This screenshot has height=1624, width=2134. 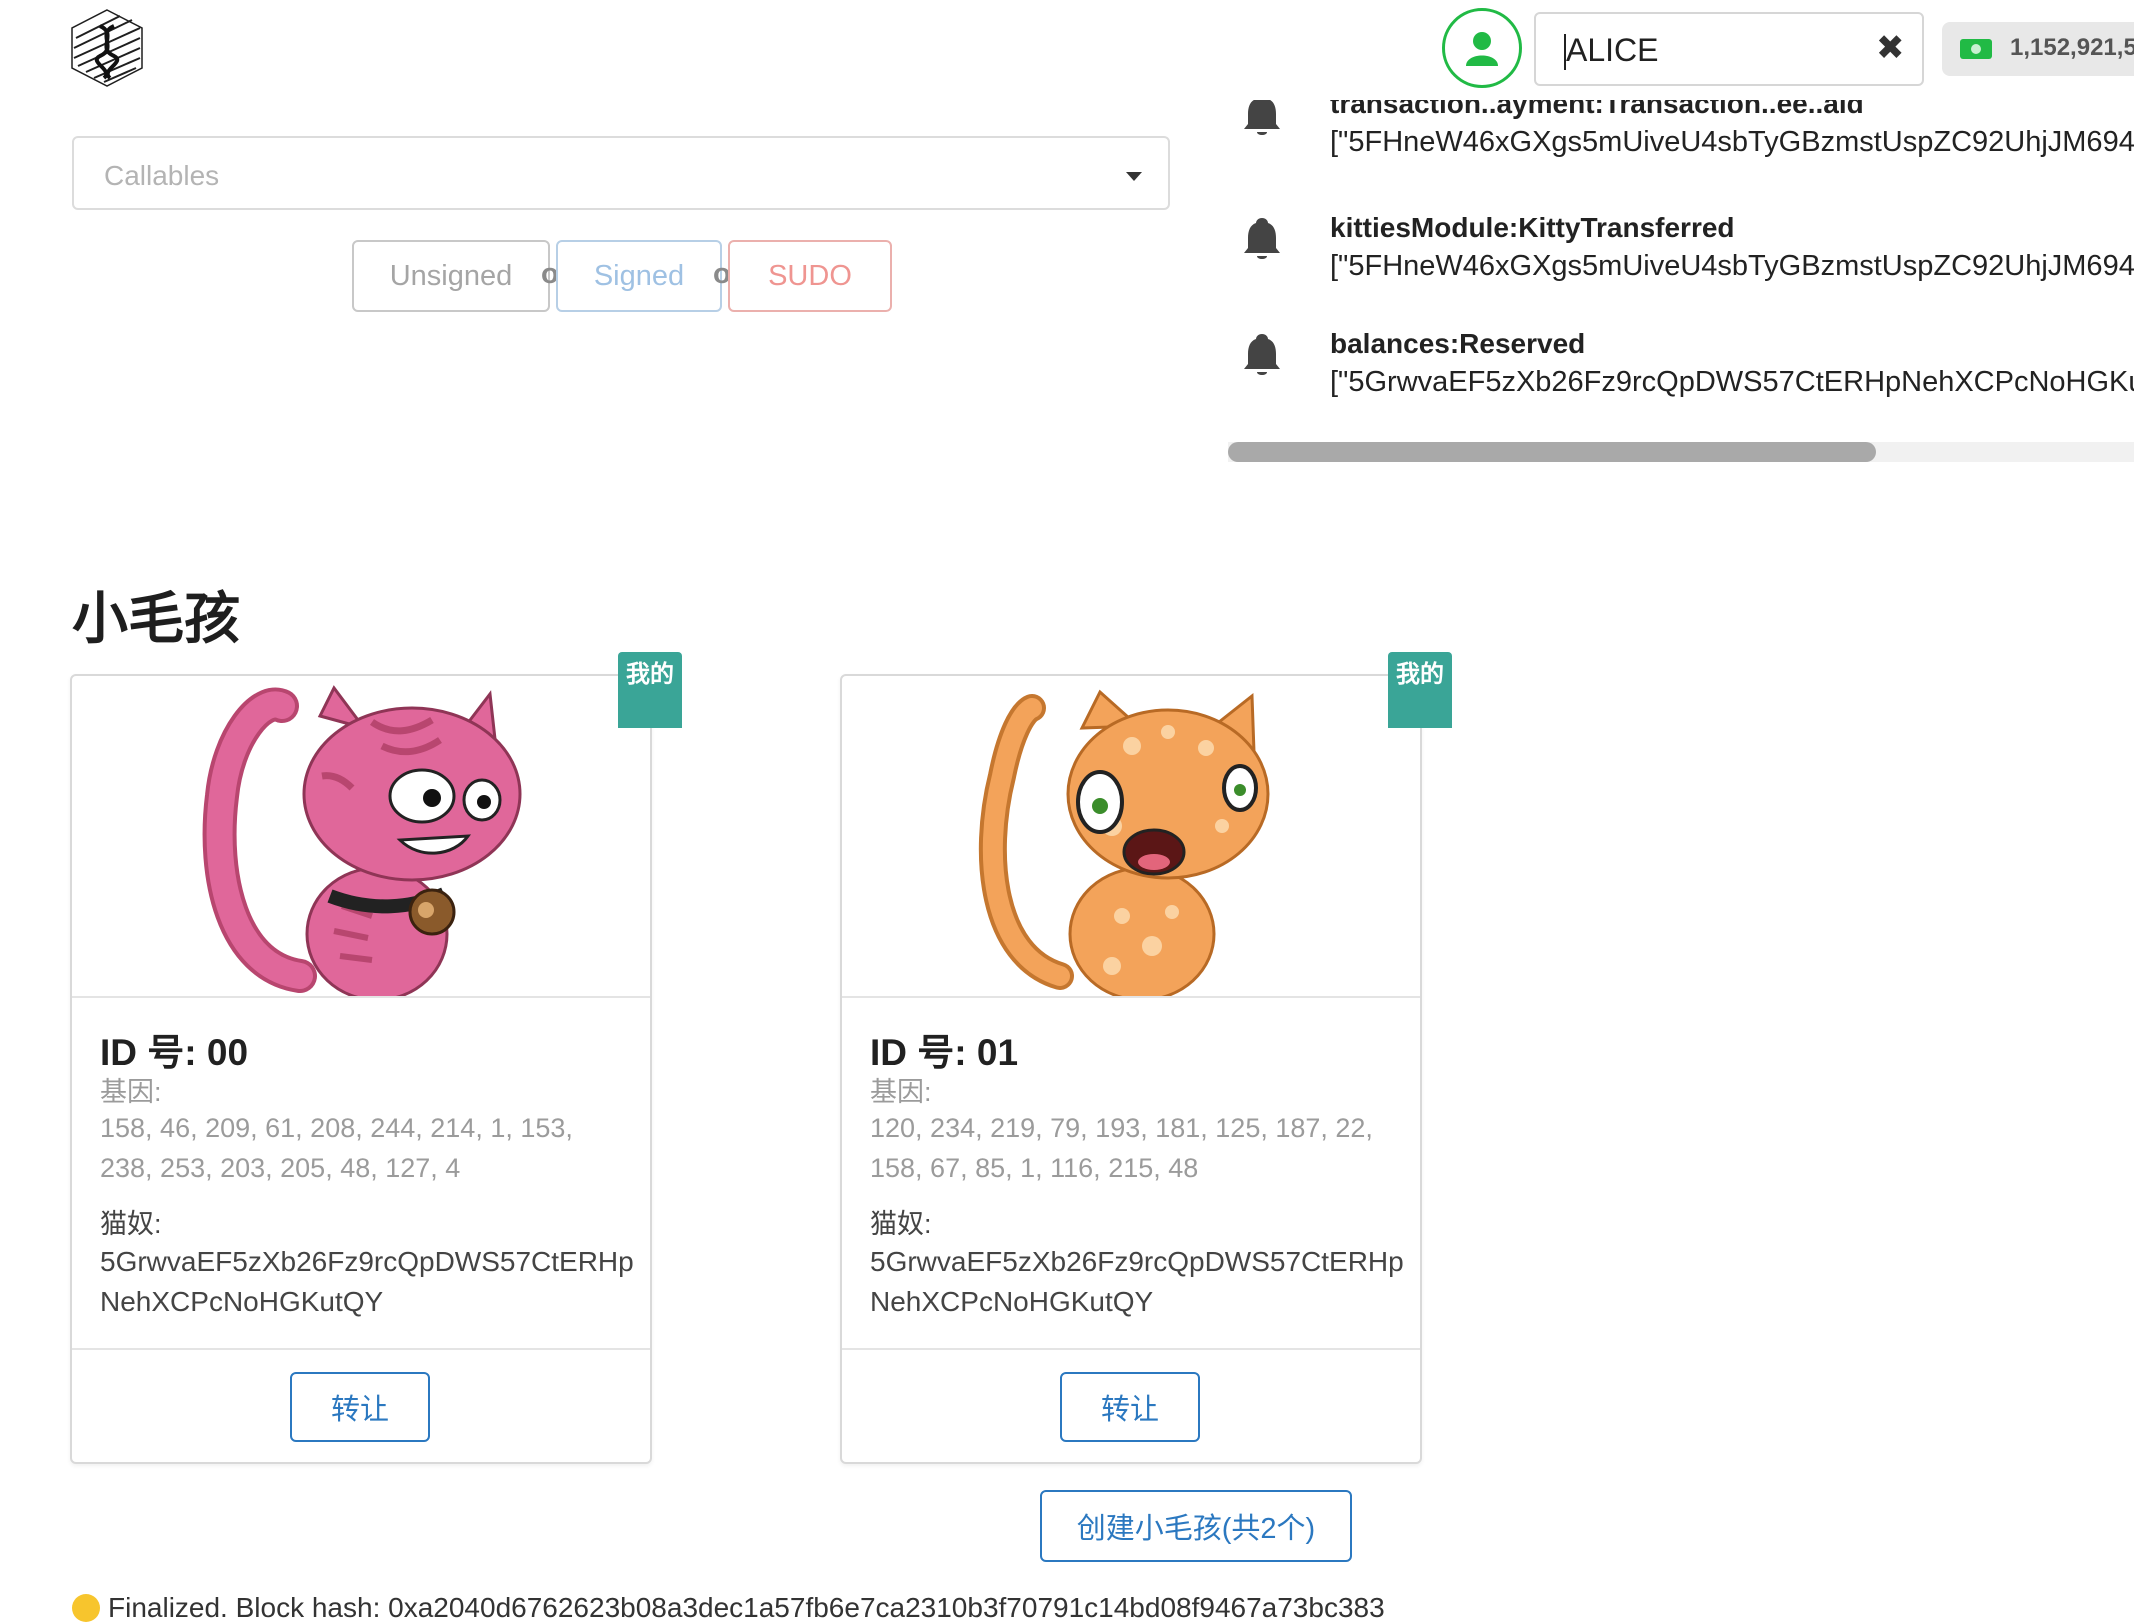 I want to click on callables-placeholder: Callables, so click(x=162, y=175).